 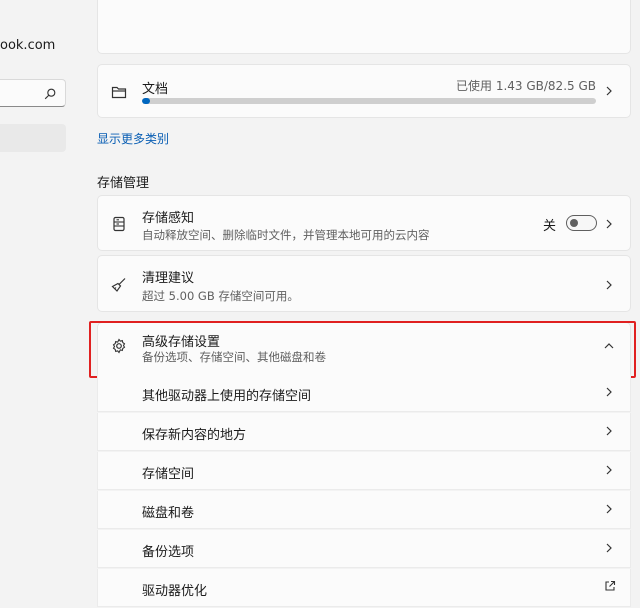 What do you see at coordinates (610, 586) in the screenshot?
I see `external-link-icon` at bounding box center [610, 586].